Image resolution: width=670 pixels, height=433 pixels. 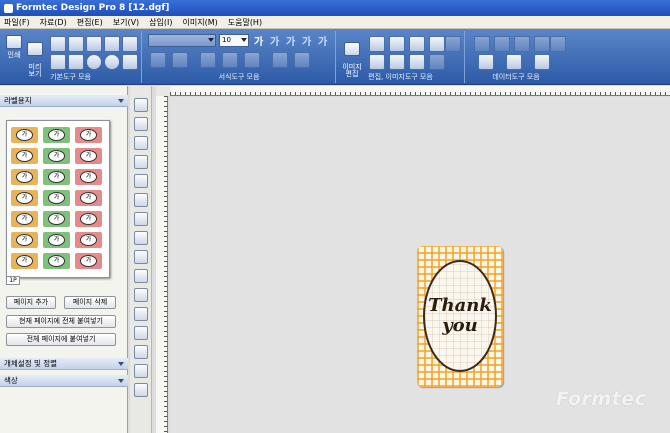 I want to click on card-oval-frame: Thank you, so click(x=460, y=316).